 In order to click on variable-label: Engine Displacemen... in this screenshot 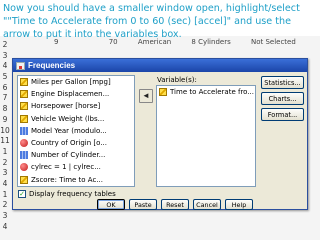, I will do `click(70, 94)`.